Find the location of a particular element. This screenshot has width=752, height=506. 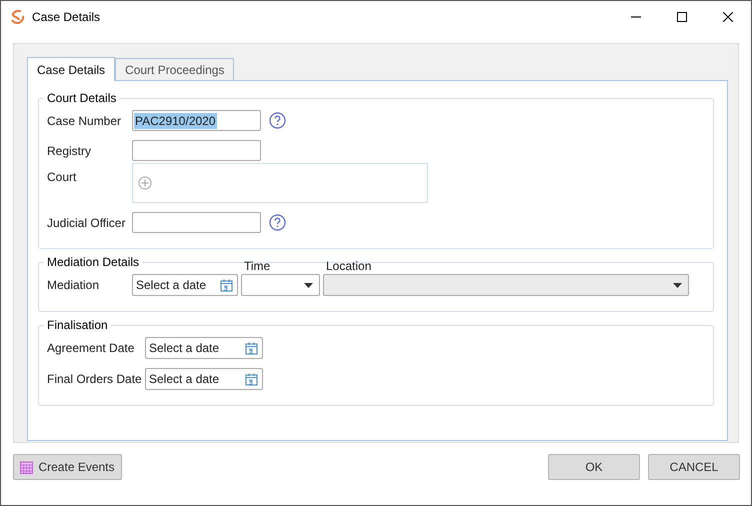

ok-button: OK is located at coordinates (594, 467).